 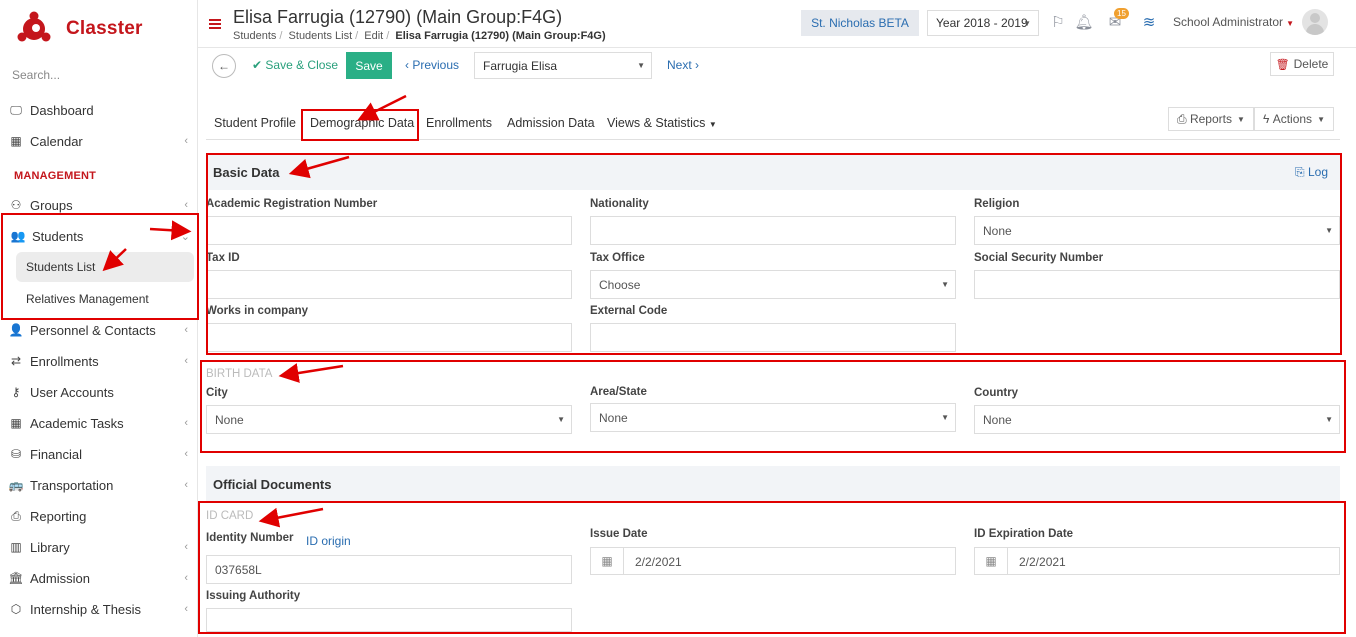 What do you see at coordinates (1058, 22) in the screenshot?
I see `flag-icon: ⚐` at bounding box center [1058, 22].